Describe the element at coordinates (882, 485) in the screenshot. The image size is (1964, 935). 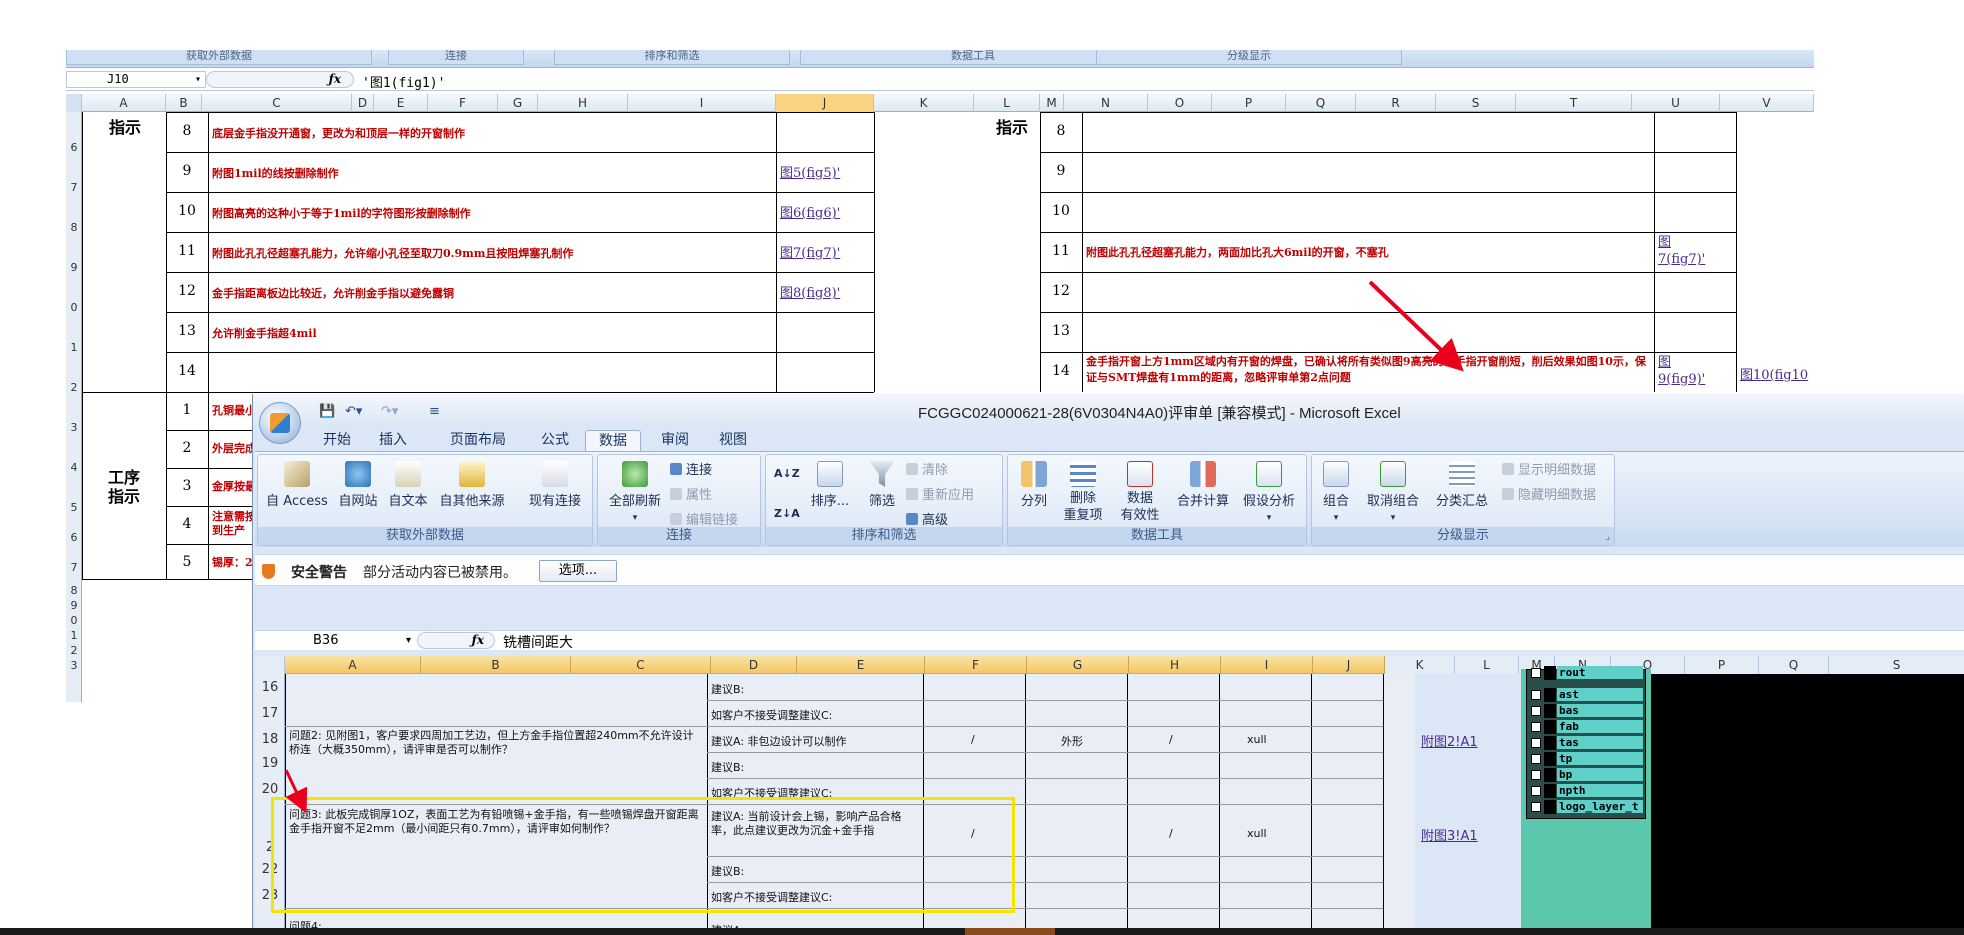
I see `filter-button: 筛选` at that location.